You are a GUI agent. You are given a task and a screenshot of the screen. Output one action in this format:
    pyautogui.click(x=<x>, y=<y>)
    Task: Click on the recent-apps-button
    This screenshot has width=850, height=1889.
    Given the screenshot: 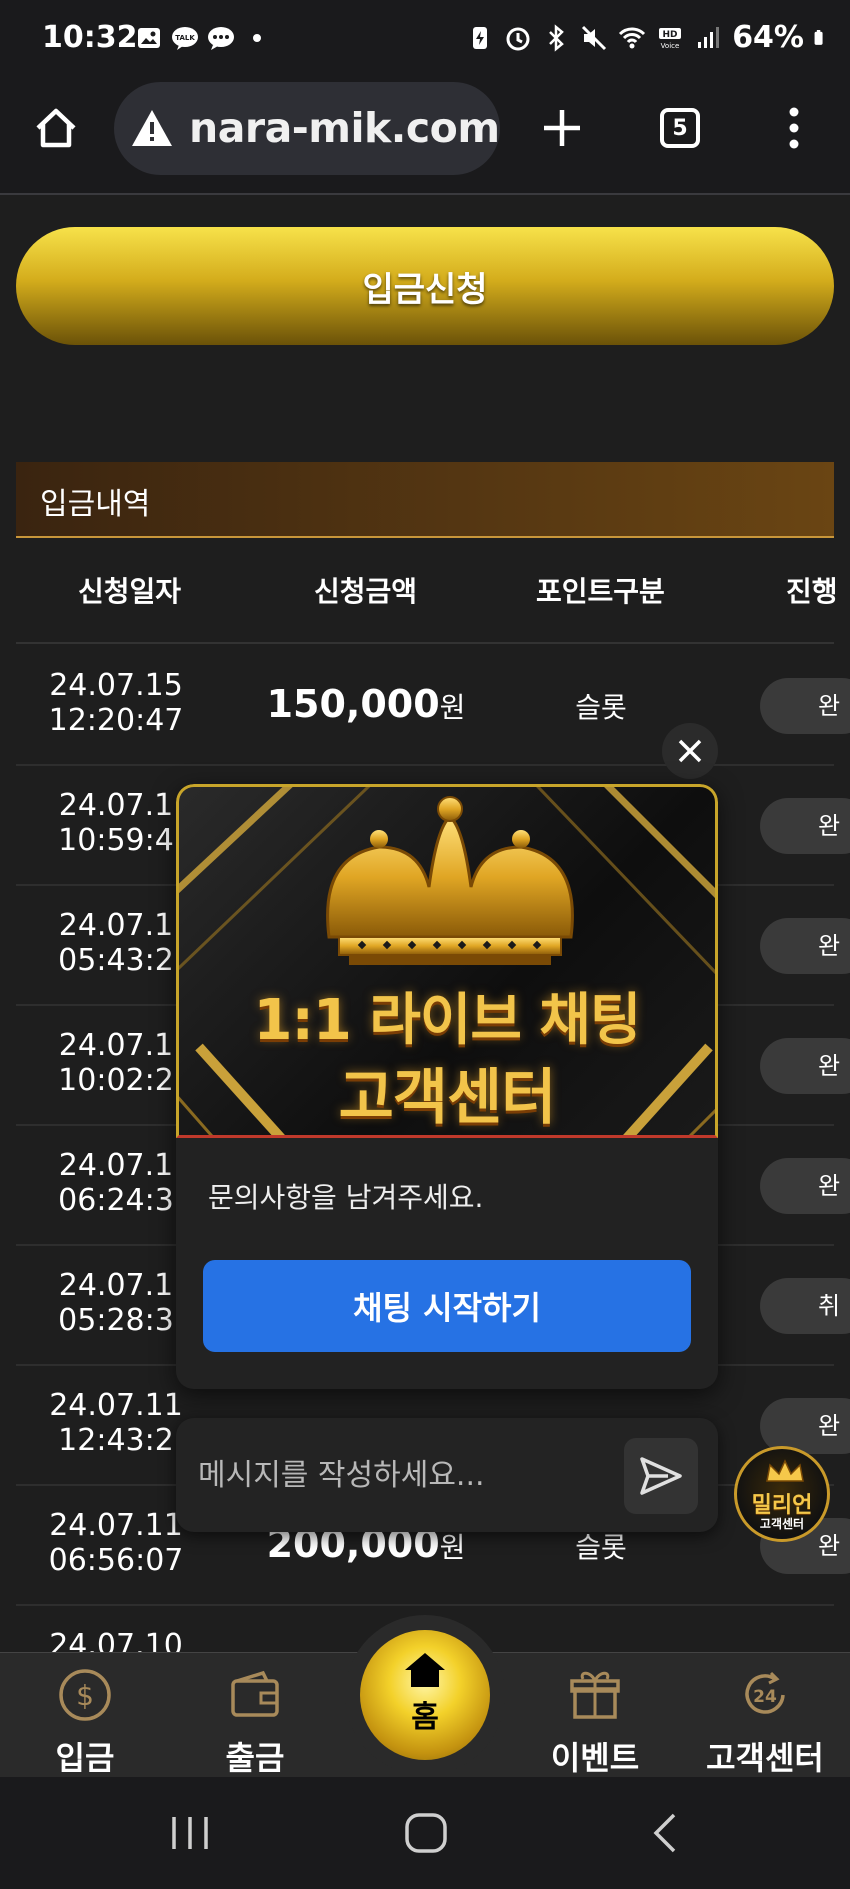 What is the action you would take?
    pyautogui.click(x=190, y=1833)
    